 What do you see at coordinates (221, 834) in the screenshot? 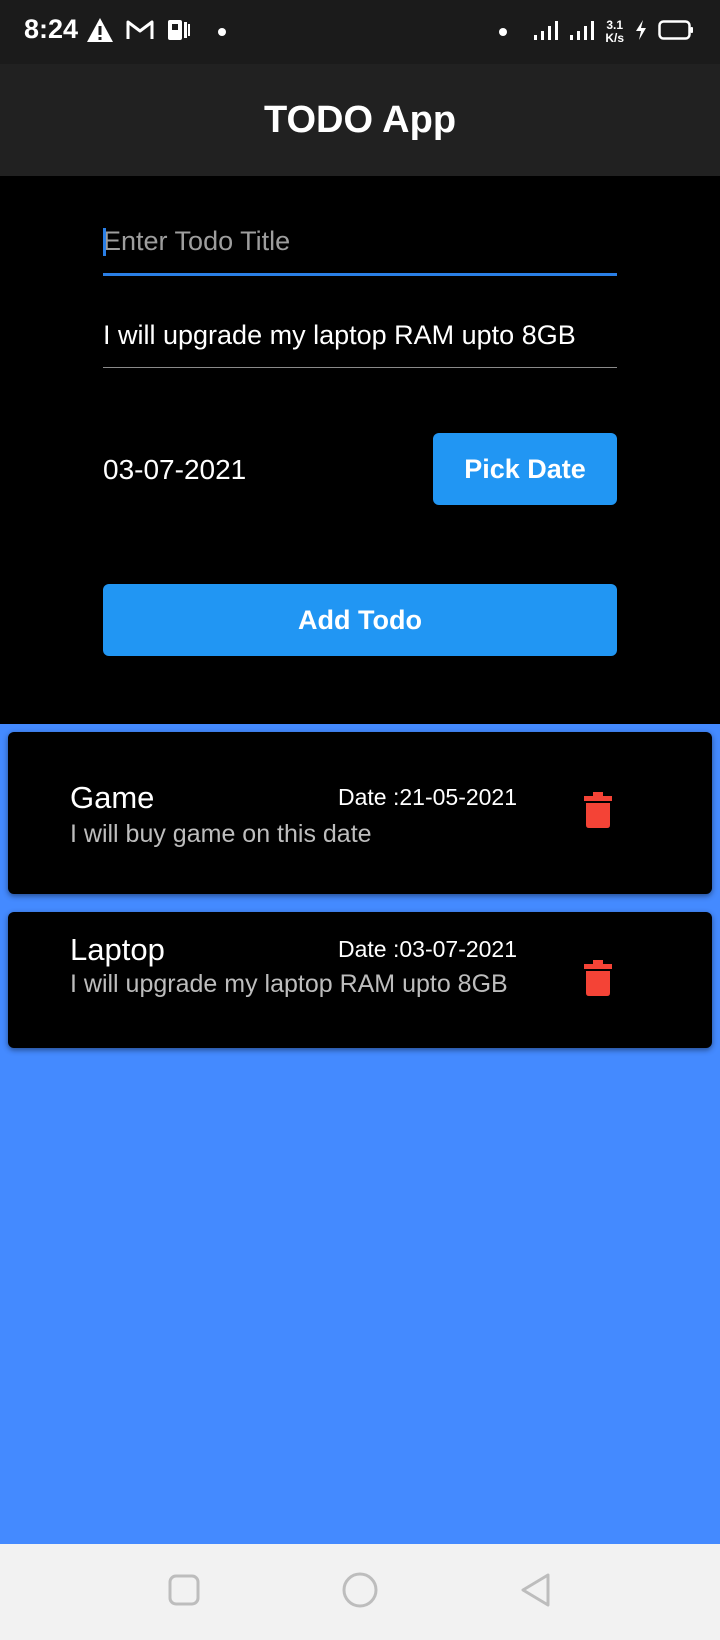
I see `todo-card-description: I will buy game on this date` at bounding box center [221, 834].